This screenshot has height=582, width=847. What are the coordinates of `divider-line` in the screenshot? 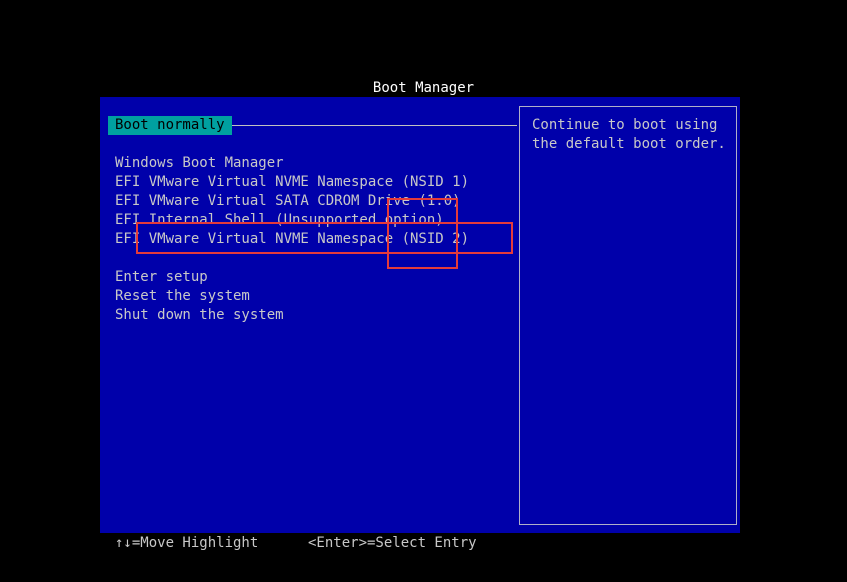 It's located at (371, 125).